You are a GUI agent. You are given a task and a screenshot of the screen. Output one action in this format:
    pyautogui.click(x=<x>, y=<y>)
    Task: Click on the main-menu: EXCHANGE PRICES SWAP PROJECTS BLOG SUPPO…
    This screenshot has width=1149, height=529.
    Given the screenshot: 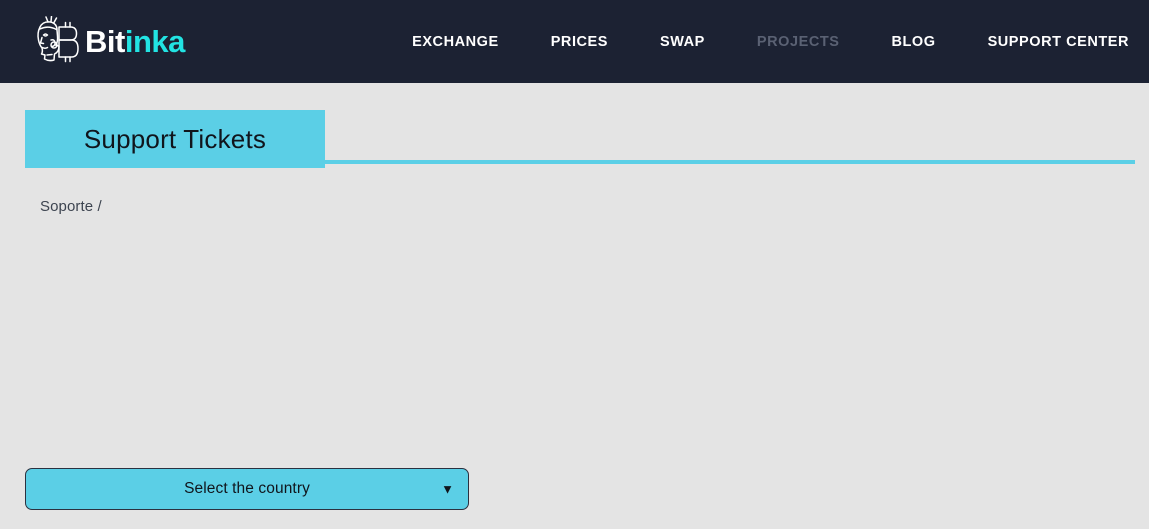 What is the action you would take?
    pyautogui.click(x=770, y=41)
    